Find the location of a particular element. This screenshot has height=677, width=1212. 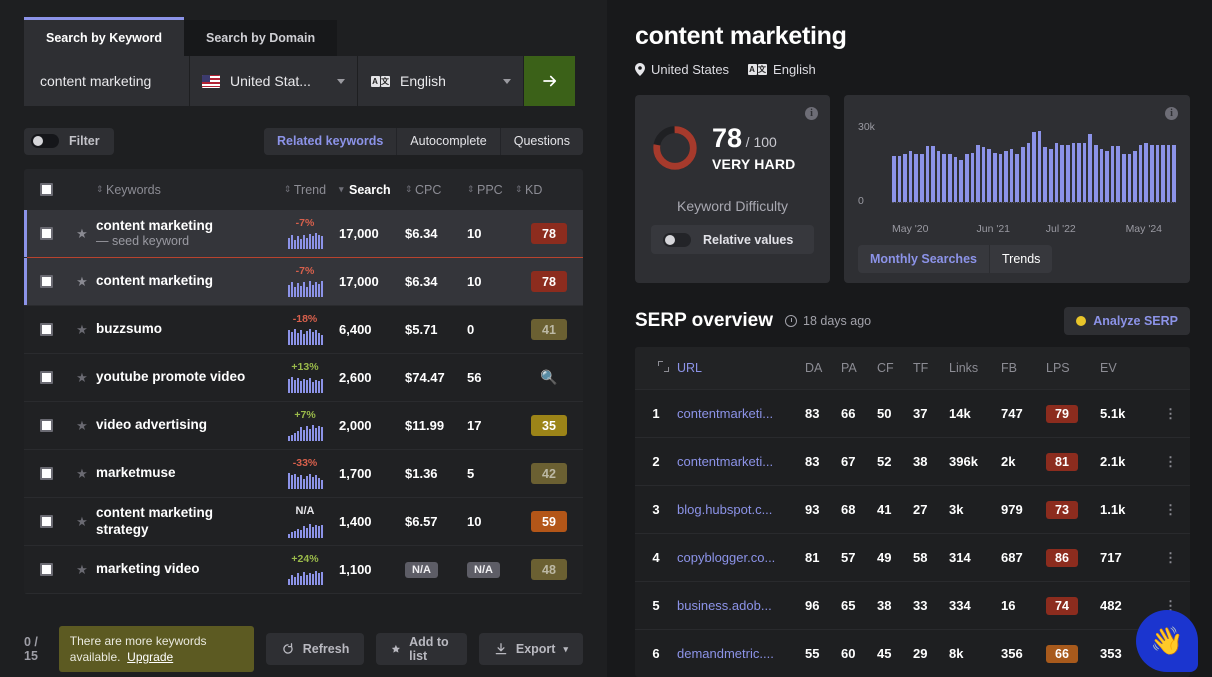

column-header-ppc: ⇕ PPC is located at coordinates (491, 190).